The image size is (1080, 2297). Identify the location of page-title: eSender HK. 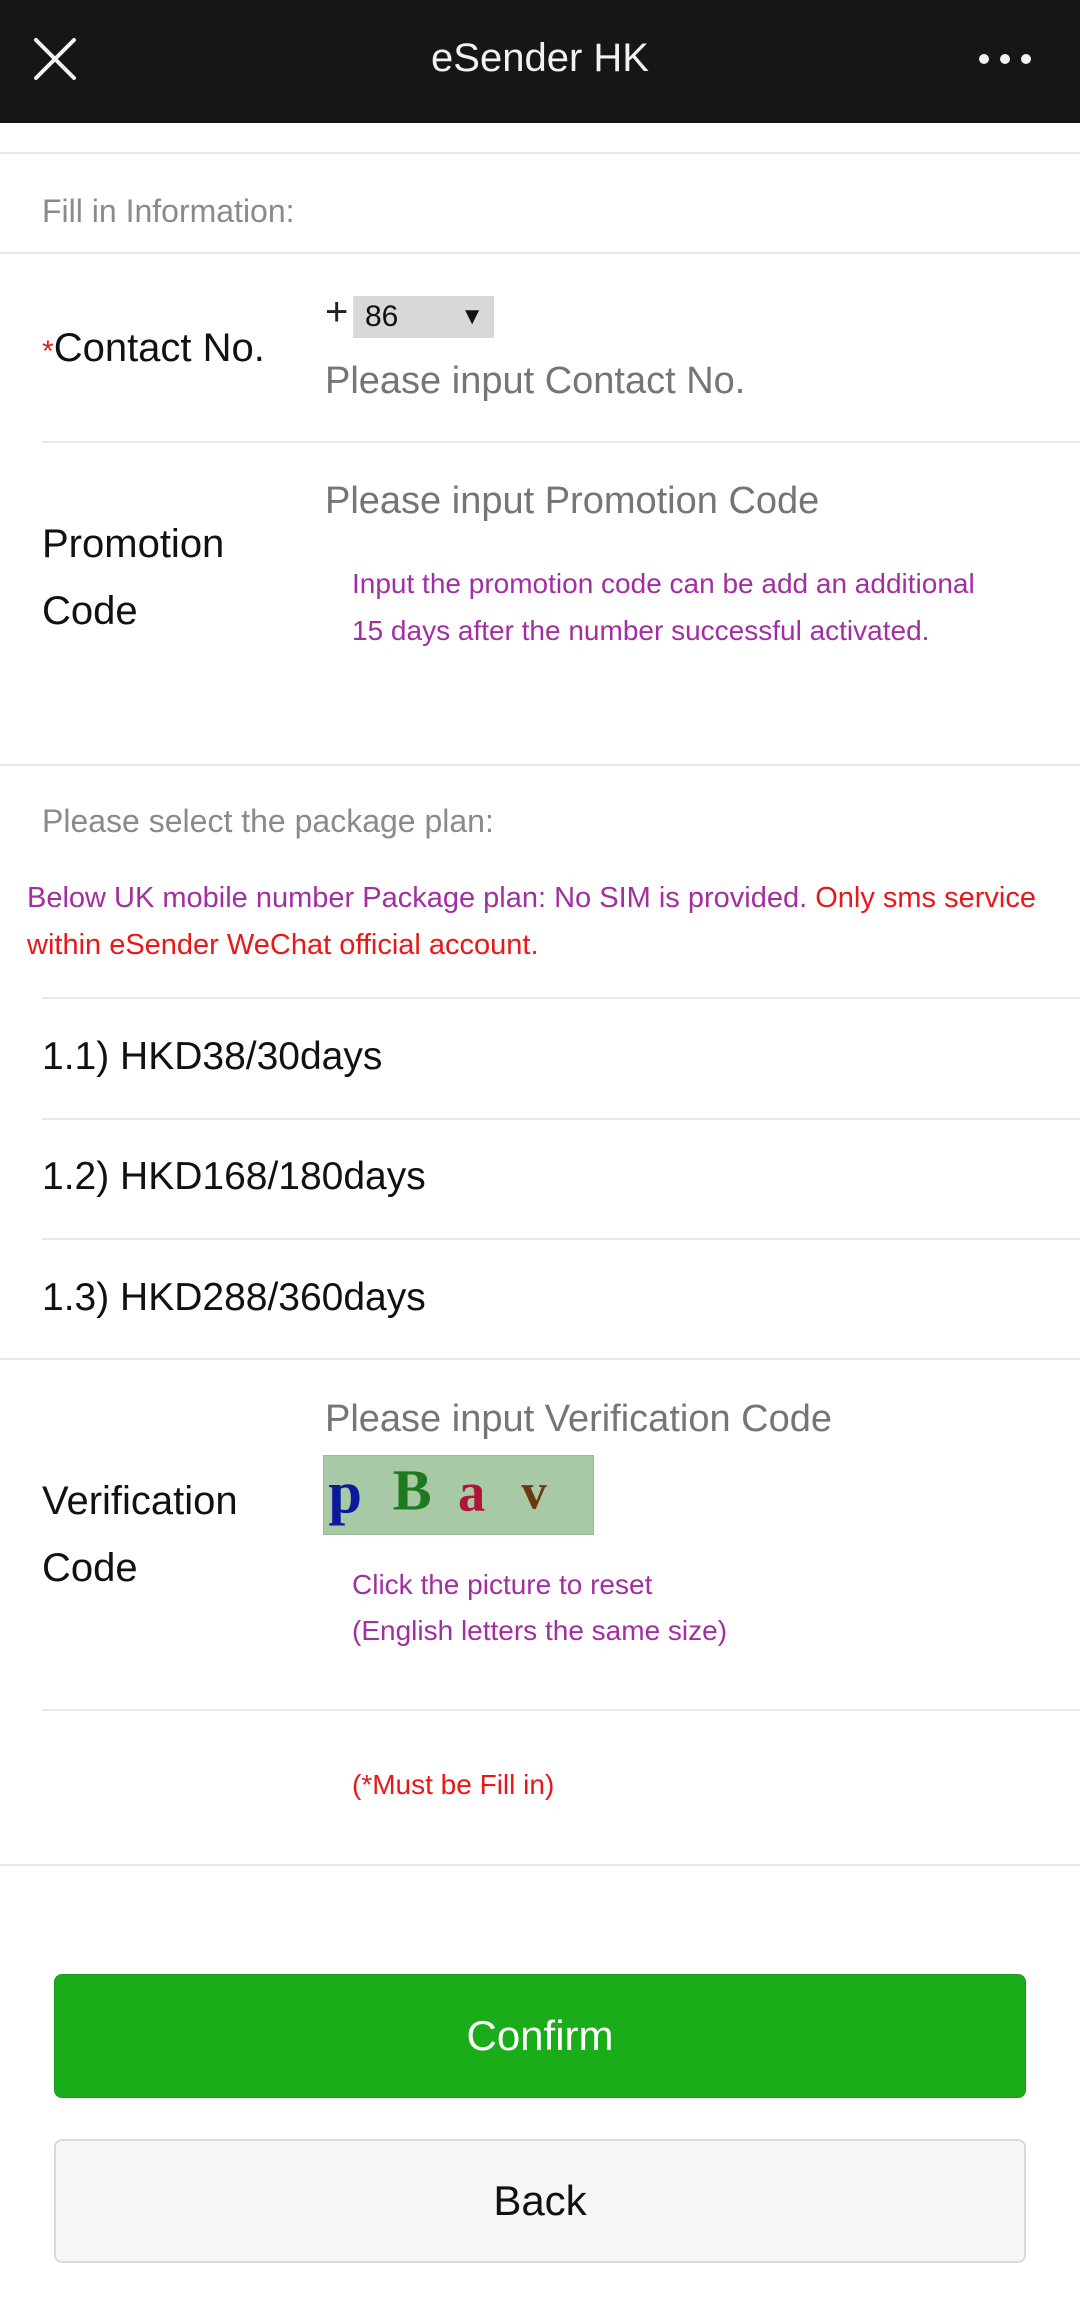
(540, 58).